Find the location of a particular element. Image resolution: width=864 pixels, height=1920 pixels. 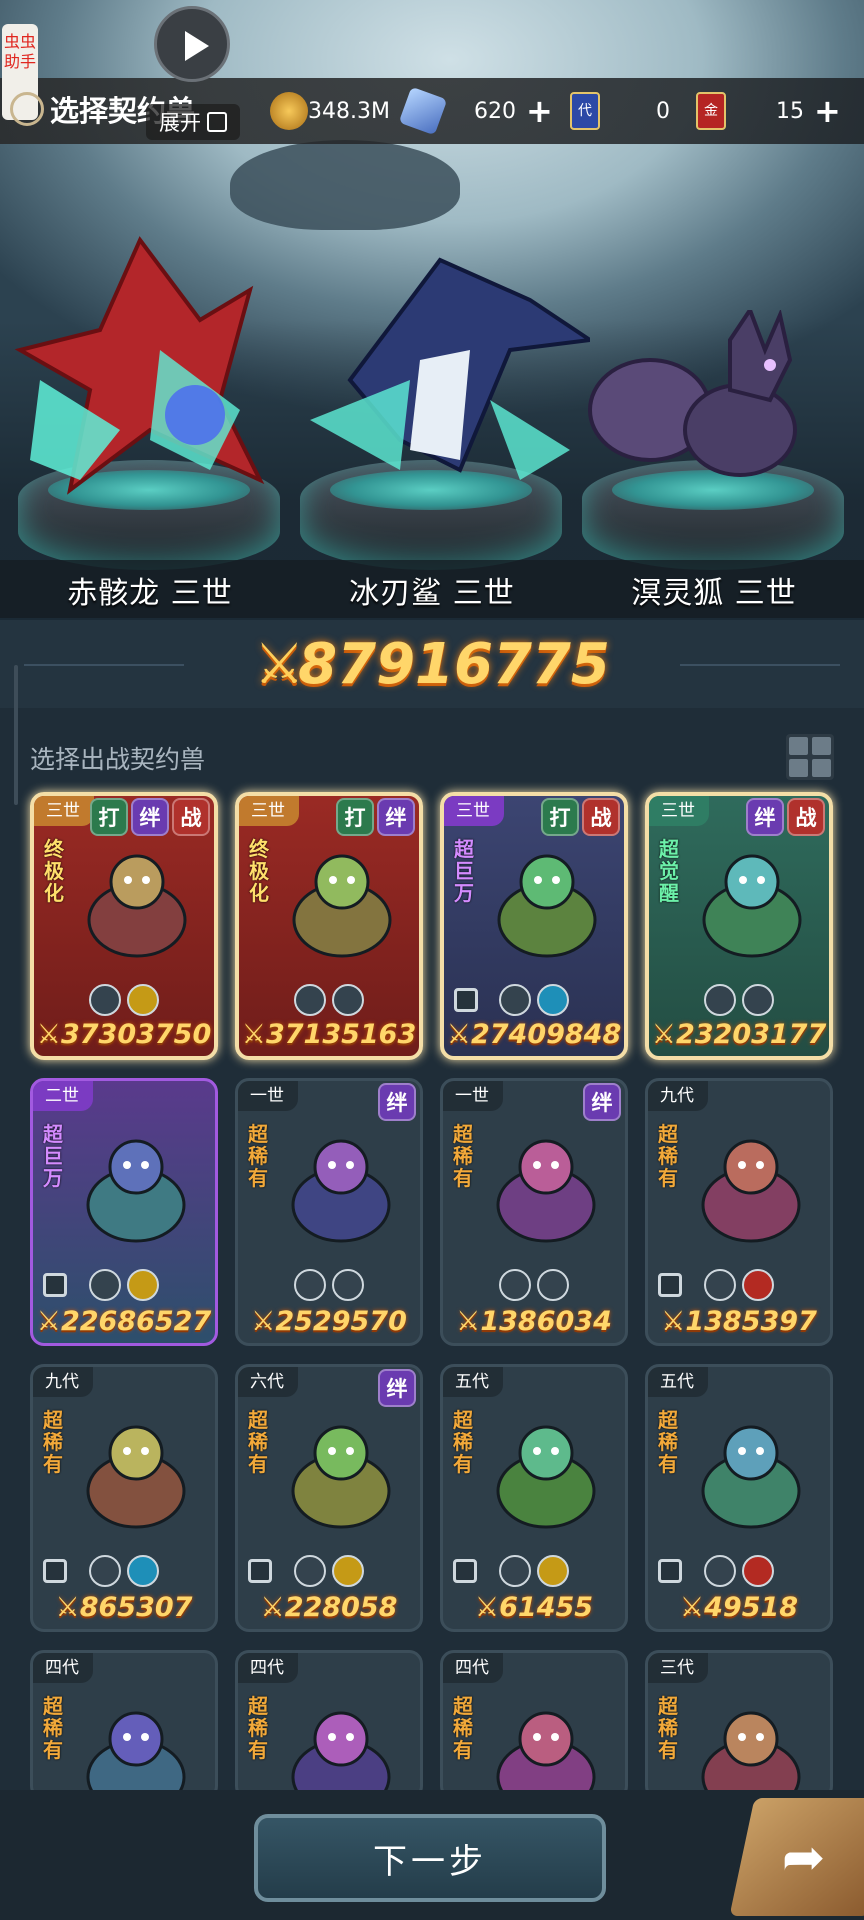

beast-card: 三世 绊战超觉醒 ⚔23203177 is located at coordinates (739, 926).